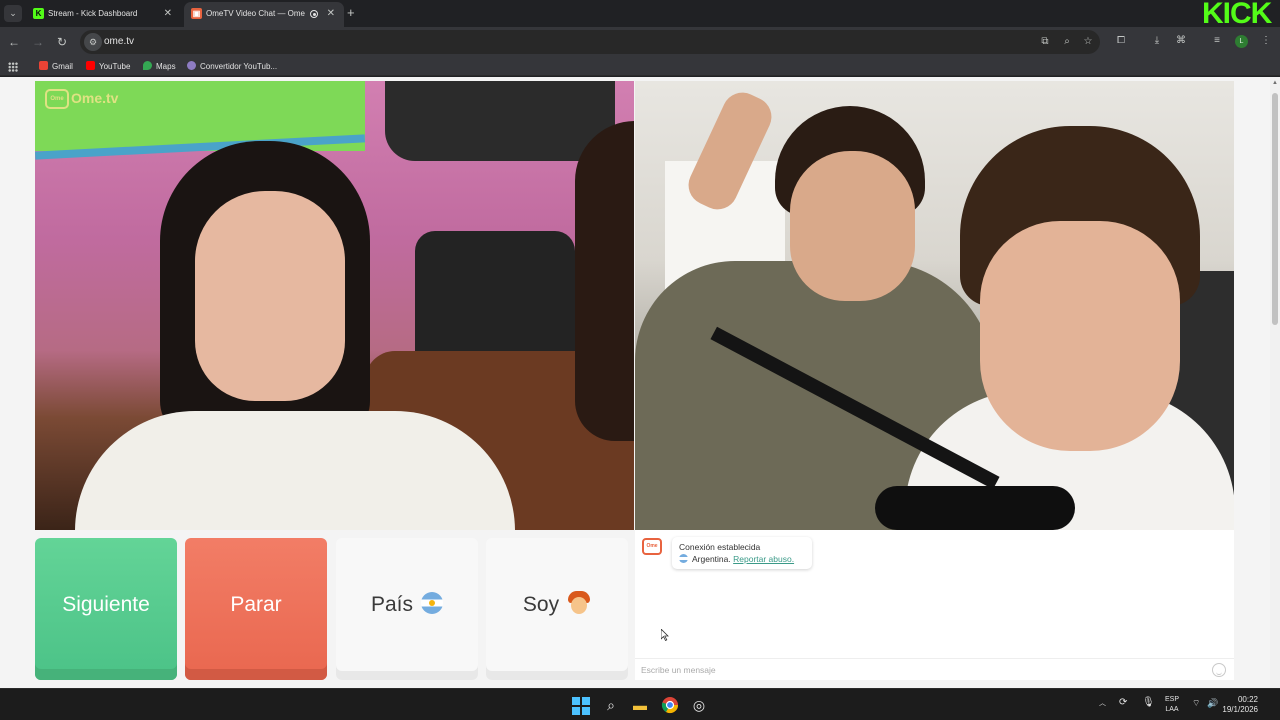 The image size is (1280, 720). Describe the element at coordinates (1157, 41) in the screenshot. I see `download-icon: ⤓` at that location.